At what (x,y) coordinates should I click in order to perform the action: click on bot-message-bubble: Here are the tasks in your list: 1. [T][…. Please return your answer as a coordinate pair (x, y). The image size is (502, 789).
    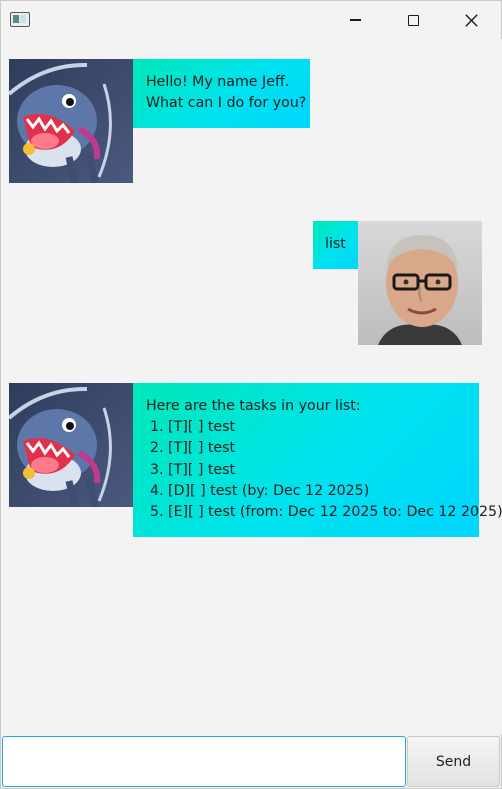
    Looking at the image, I should click on (317, 460).